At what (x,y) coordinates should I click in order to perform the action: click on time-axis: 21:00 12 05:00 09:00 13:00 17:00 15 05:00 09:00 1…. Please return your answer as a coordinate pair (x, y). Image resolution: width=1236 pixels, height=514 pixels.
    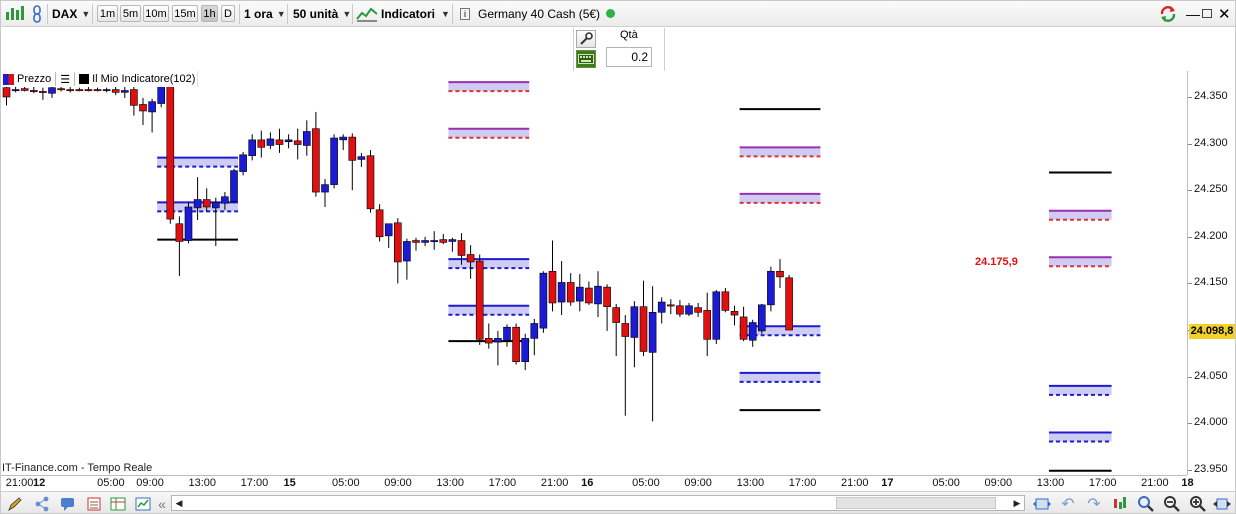
    Looking at the image, I should click on (597, 483).